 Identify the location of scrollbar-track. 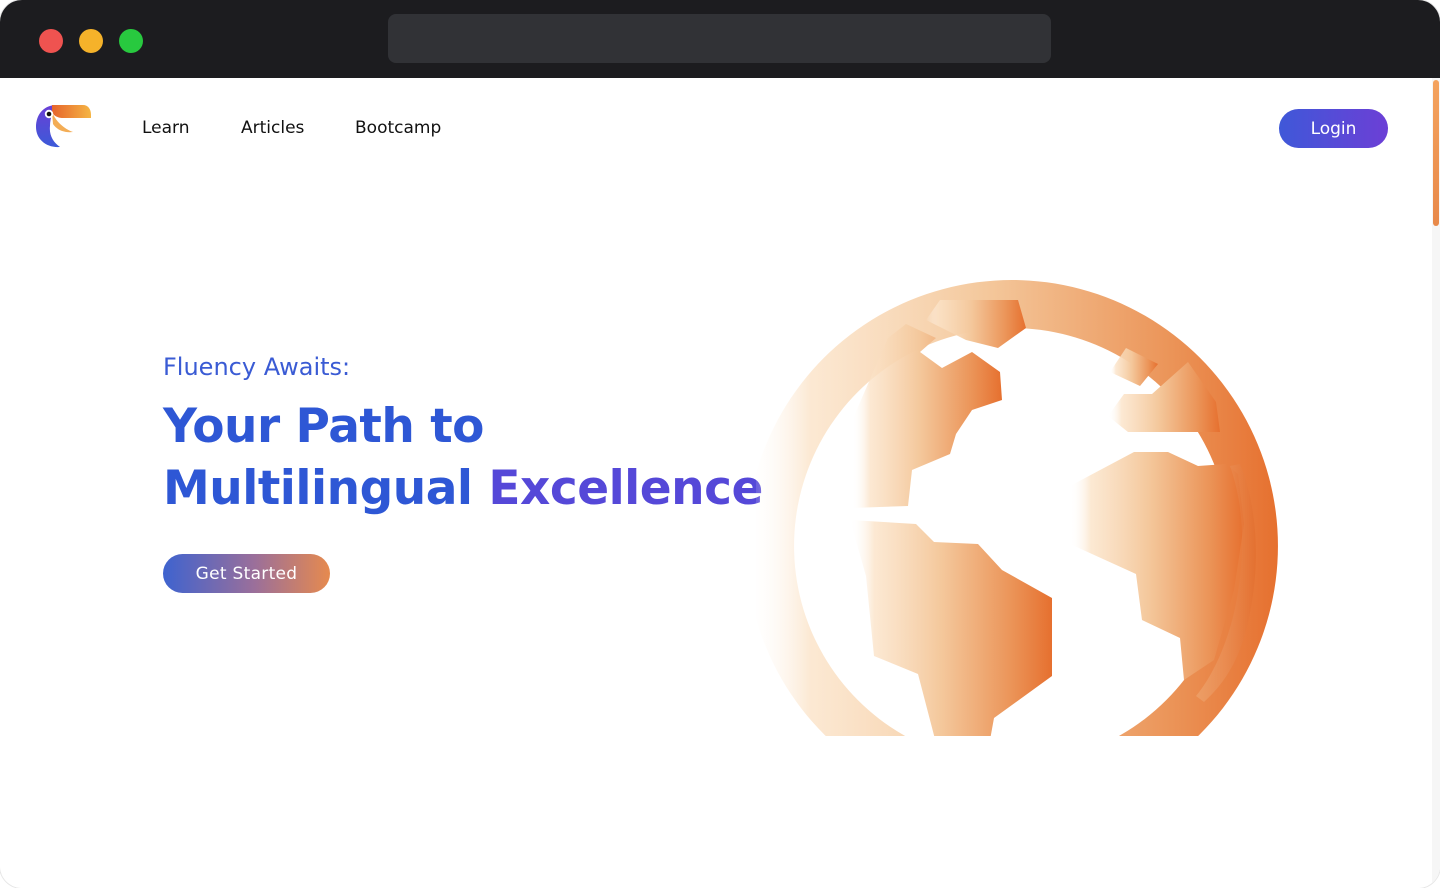
(1436, 483).